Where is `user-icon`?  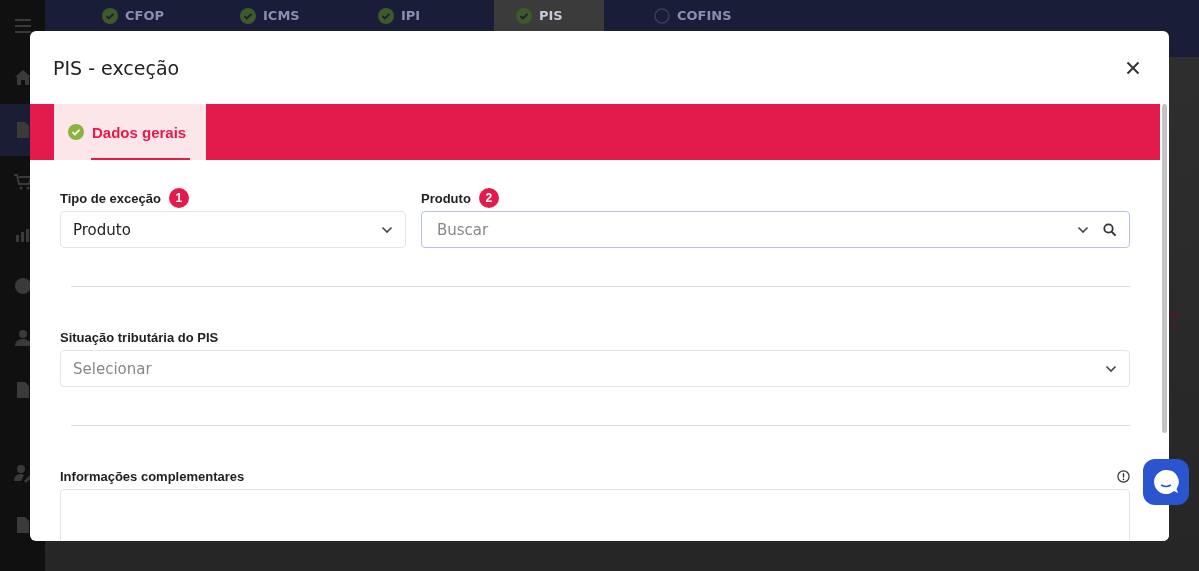
user-icon is located at coordinates (22, 338).